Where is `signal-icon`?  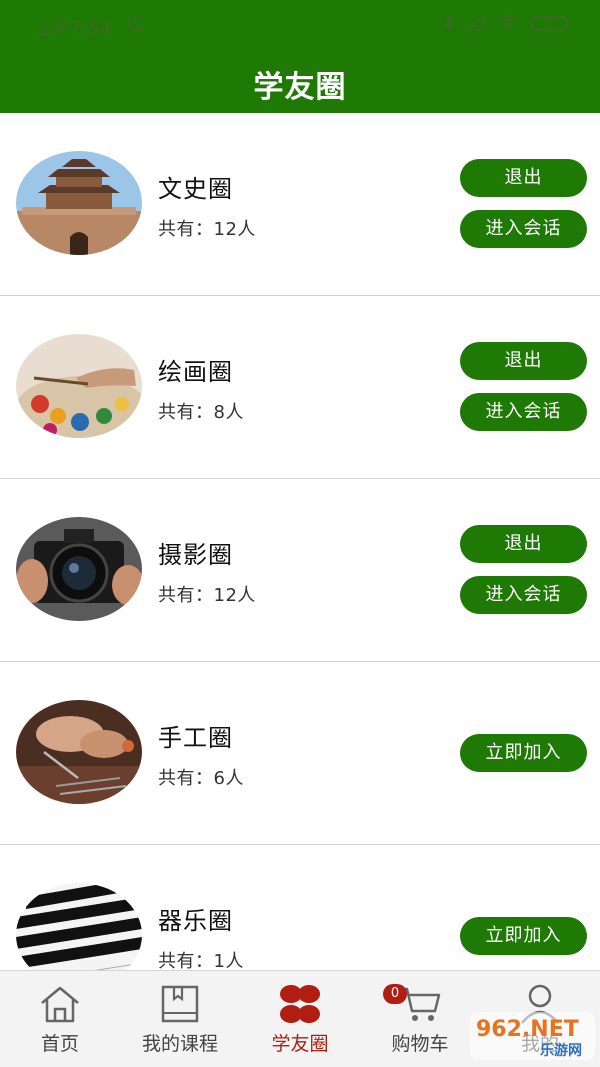 signal-icon is located at coordinates (474, 23).